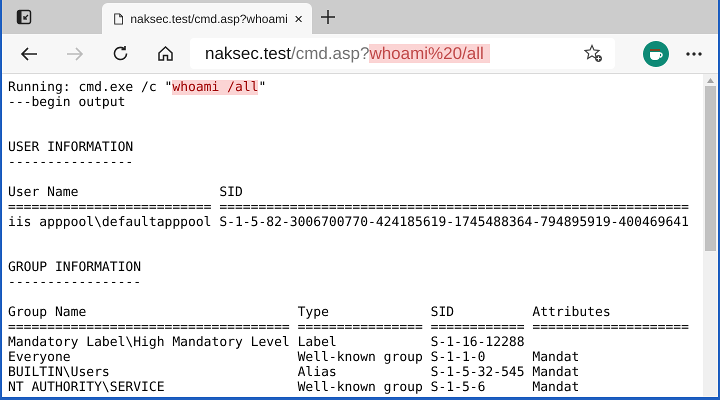 This screenshot has height=400, width=720. What do you see at coordinates (75, 267) in the screenshot?
I see `section-heading: GROUP INFORMATION` at bounding box center [75, 267].